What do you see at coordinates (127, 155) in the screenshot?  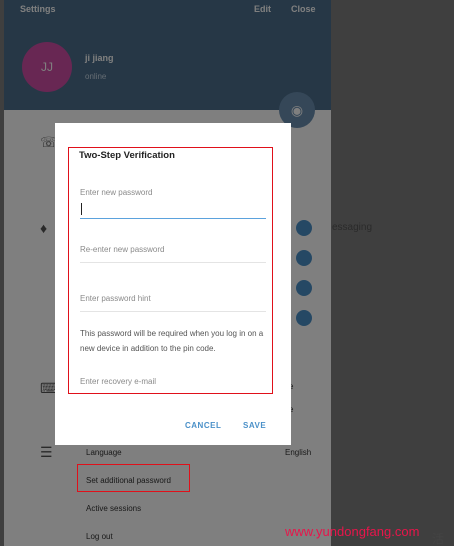 I see `dialog-title: Two-Step Verification` at bounding box center [127, 155].